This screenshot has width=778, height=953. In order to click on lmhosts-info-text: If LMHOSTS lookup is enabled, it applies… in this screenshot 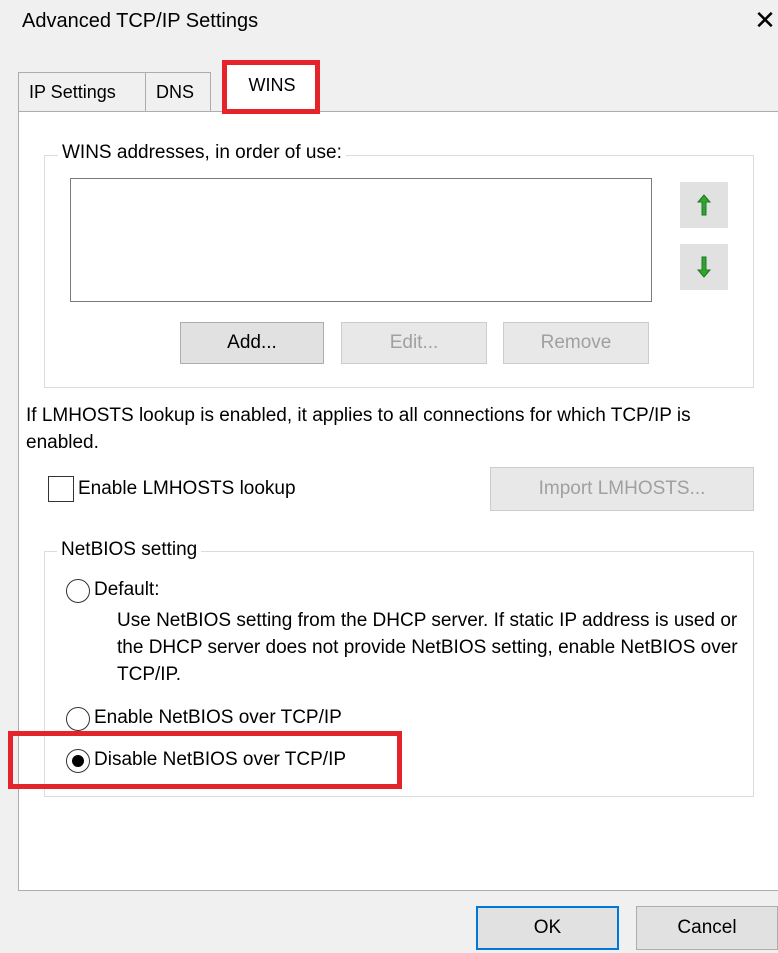, I will do `click(358, 429)`.